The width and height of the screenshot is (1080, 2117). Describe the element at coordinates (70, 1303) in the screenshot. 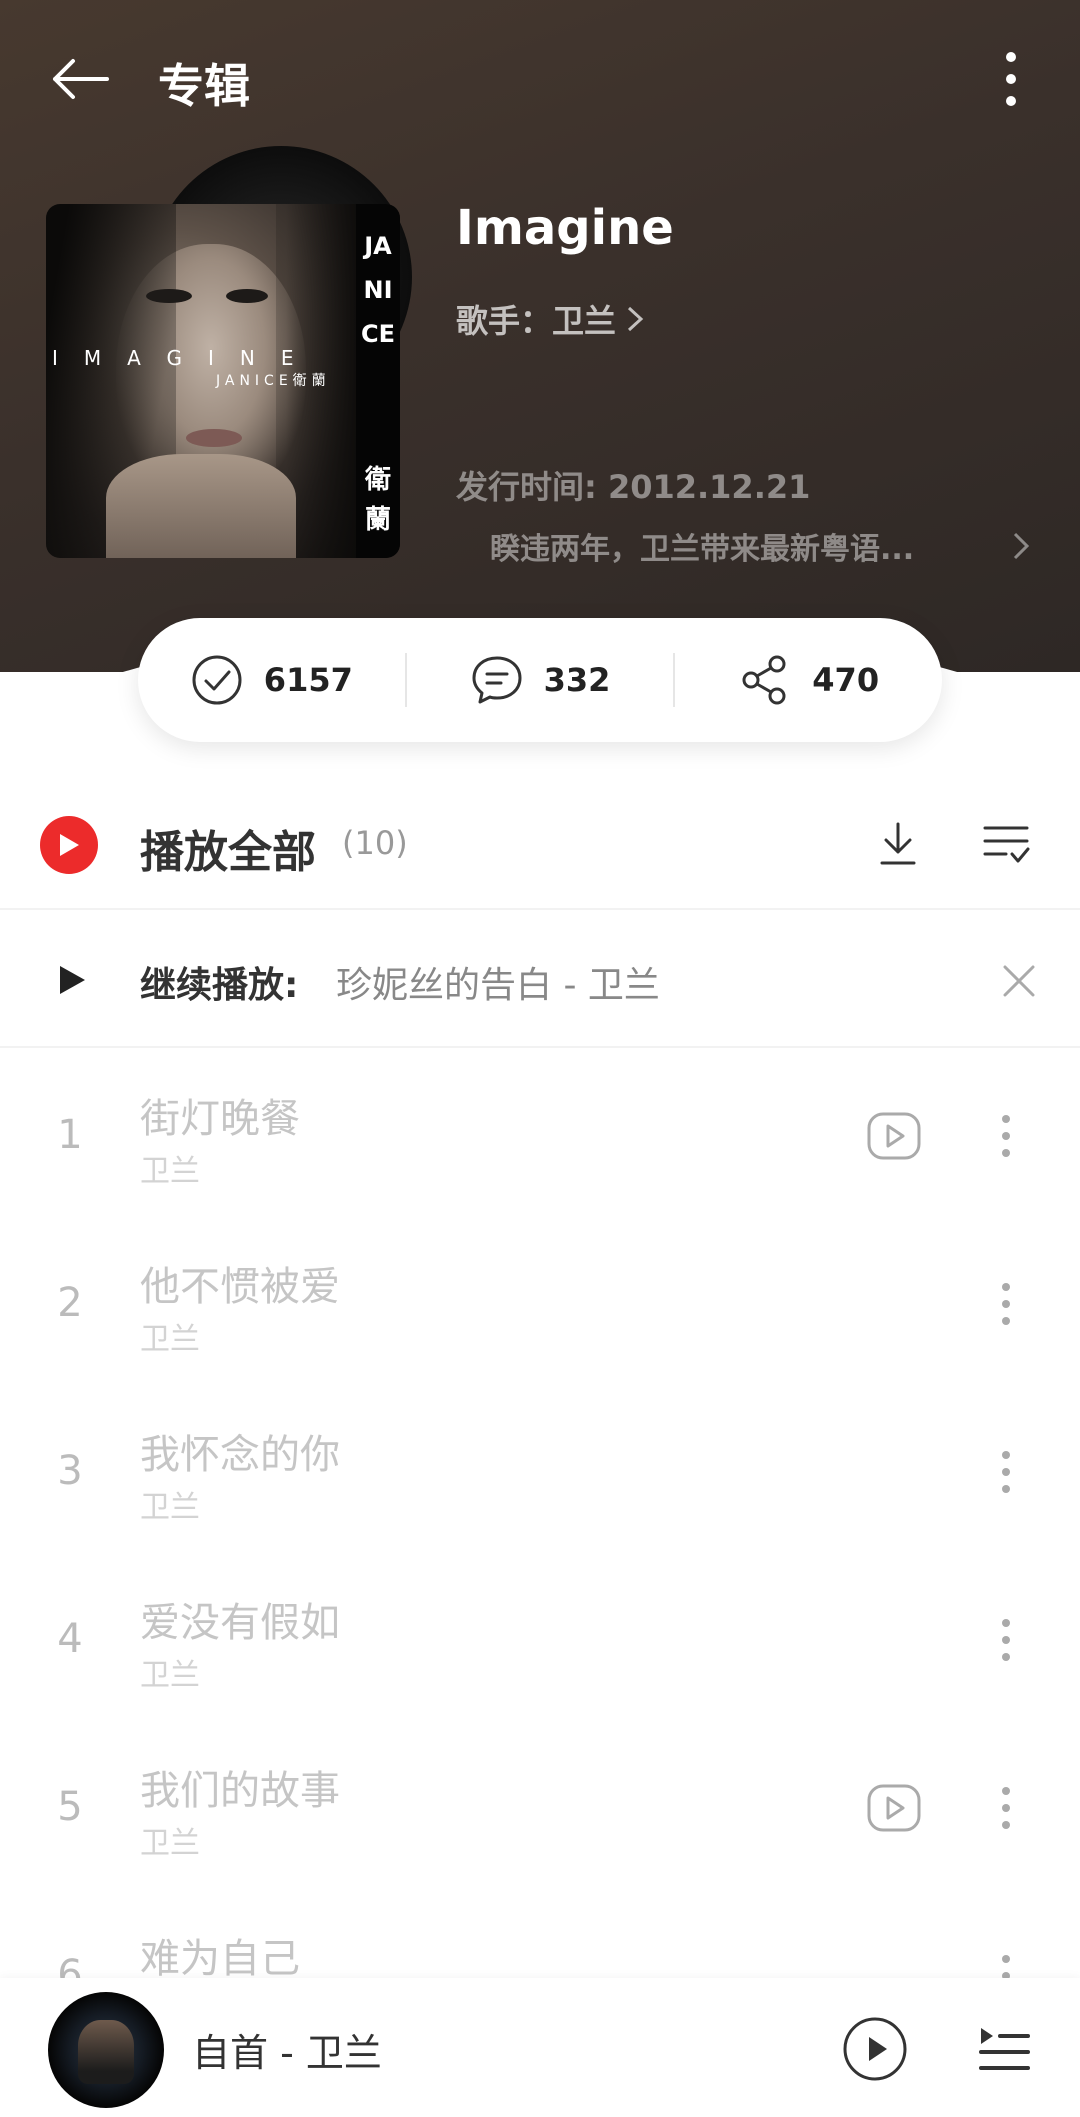

I see `track-number: 2` at that location.